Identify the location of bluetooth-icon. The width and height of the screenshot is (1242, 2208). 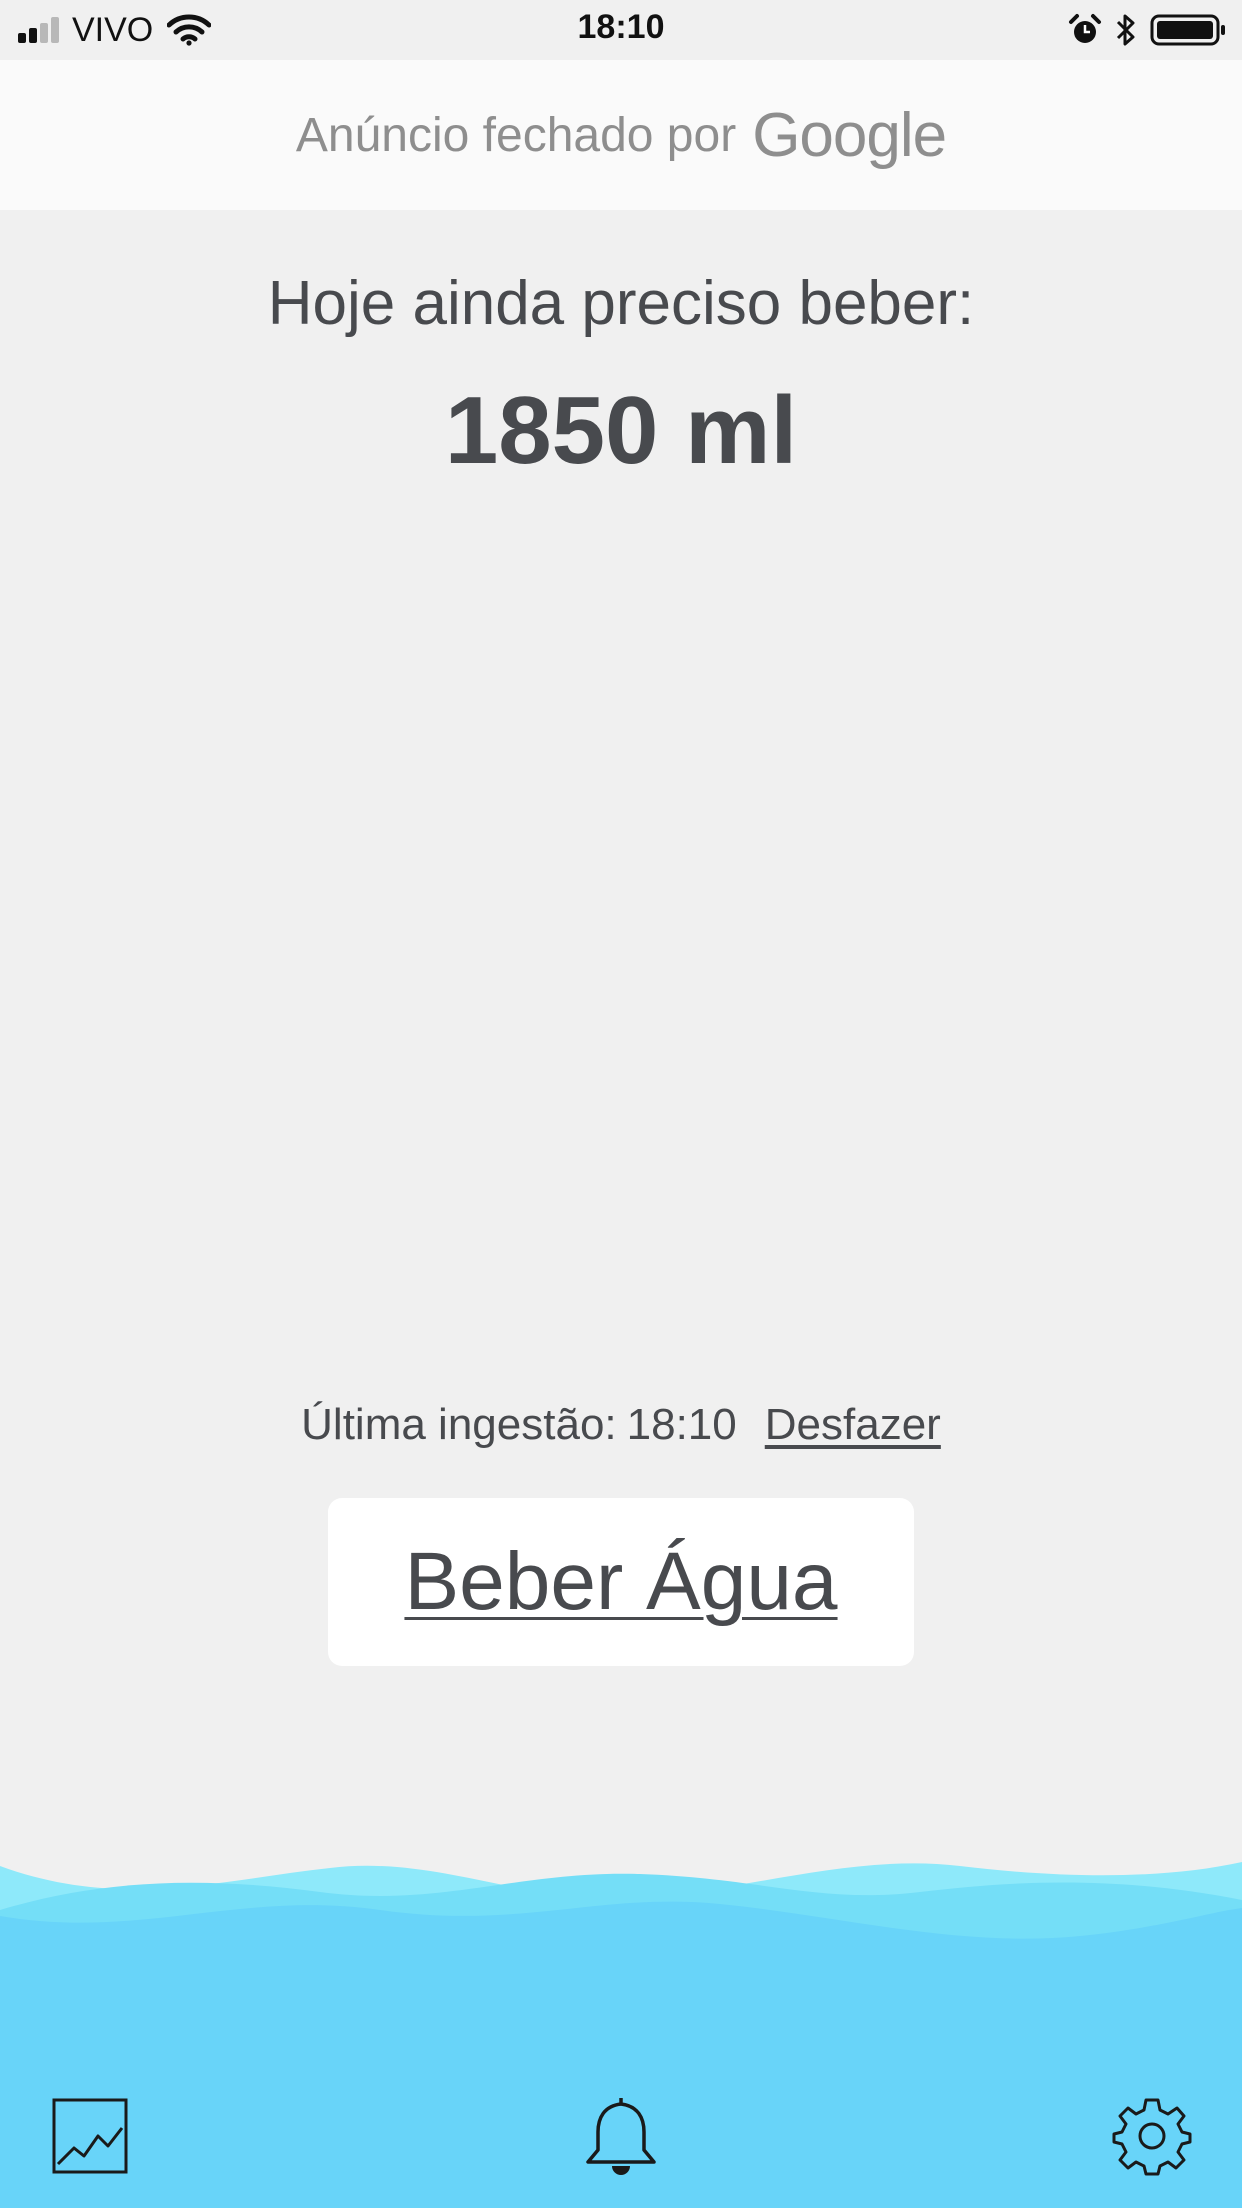
(1126, 30).